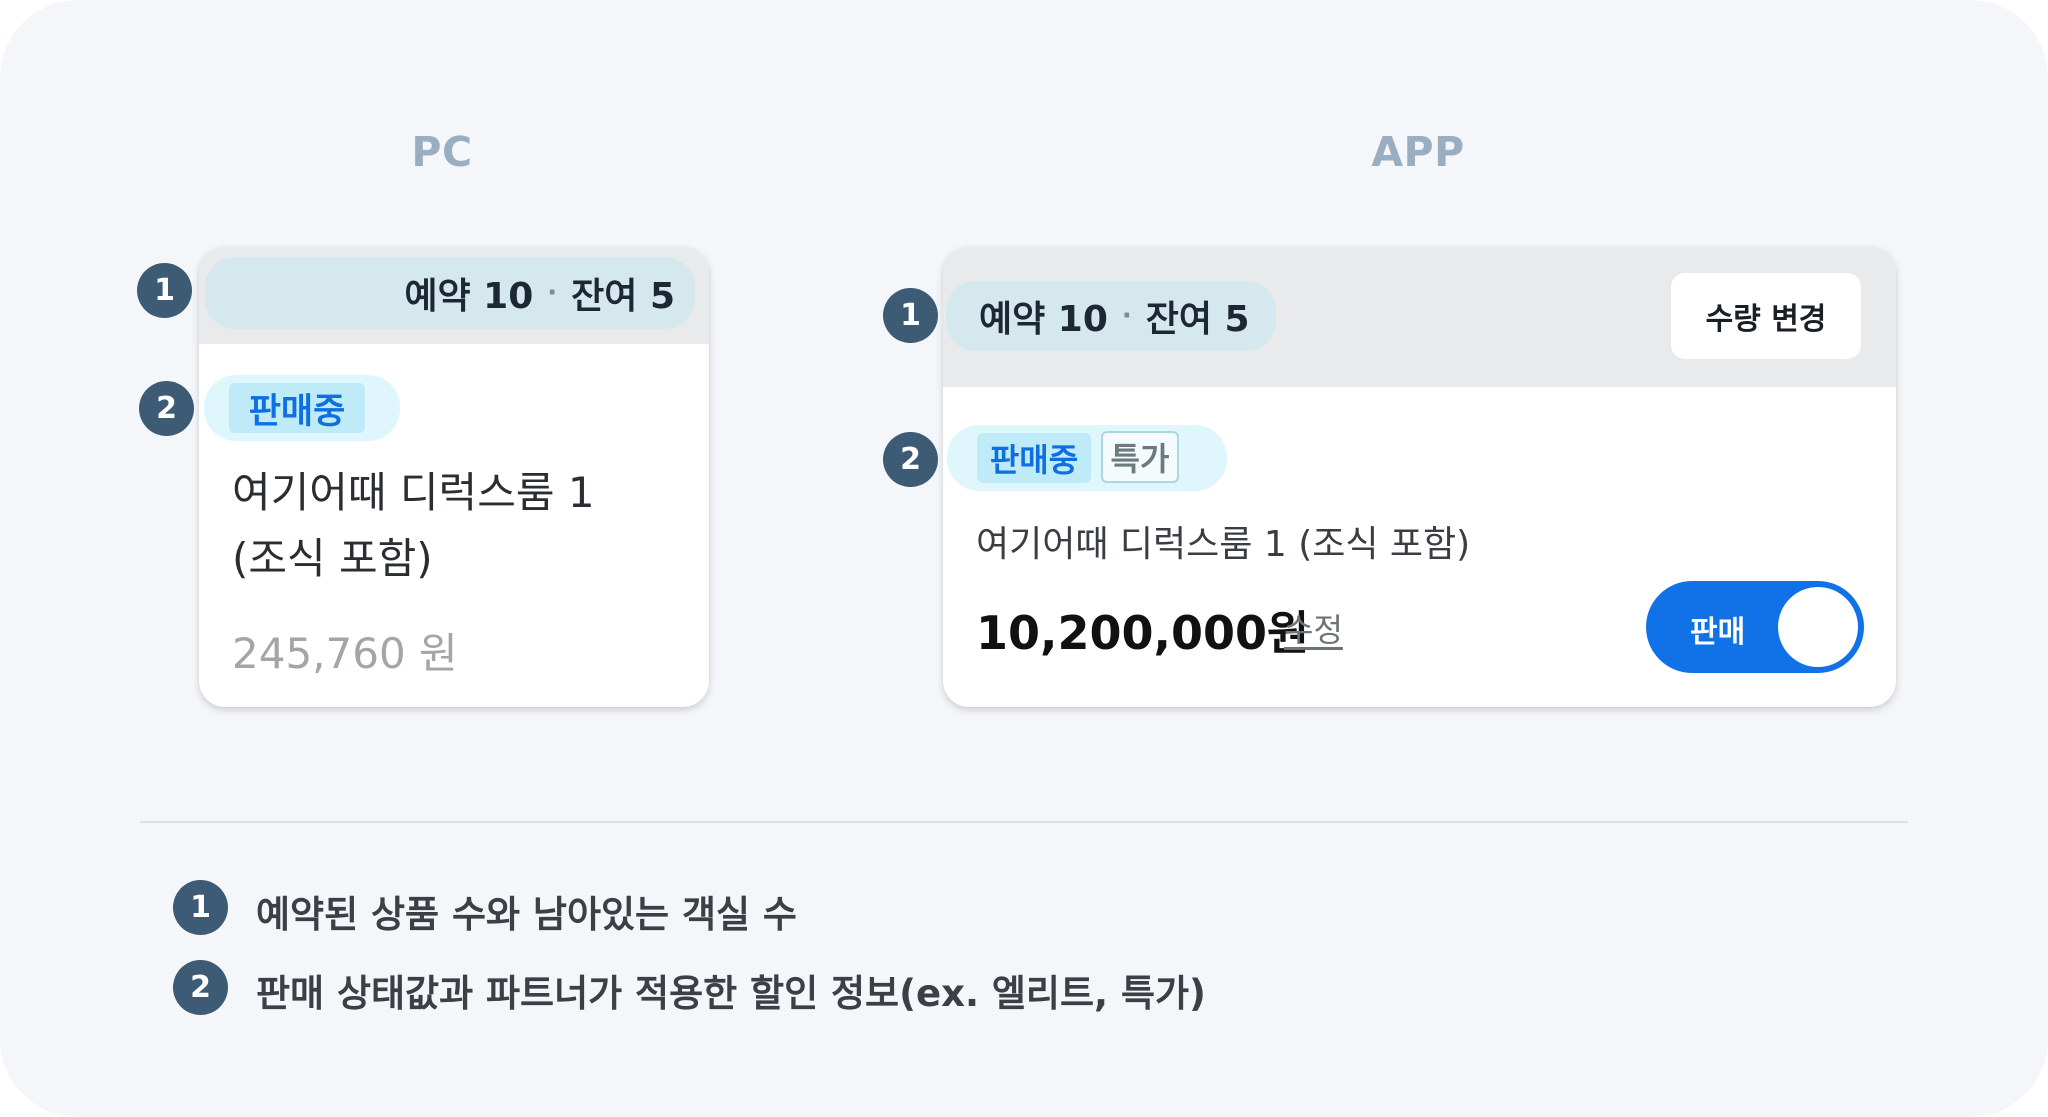 This screenshot has height=1117, width=2048. What do you see at coordinates (1143, 633) in the screenshot?
I see `app-price: 10,200,000원` at bounding box center [1143, 633].